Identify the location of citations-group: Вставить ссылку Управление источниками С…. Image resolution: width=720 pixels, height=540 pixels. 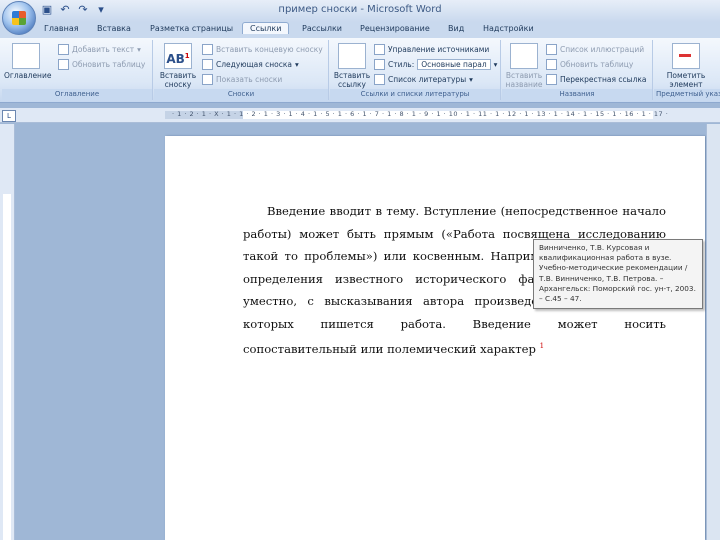
(415, 70).